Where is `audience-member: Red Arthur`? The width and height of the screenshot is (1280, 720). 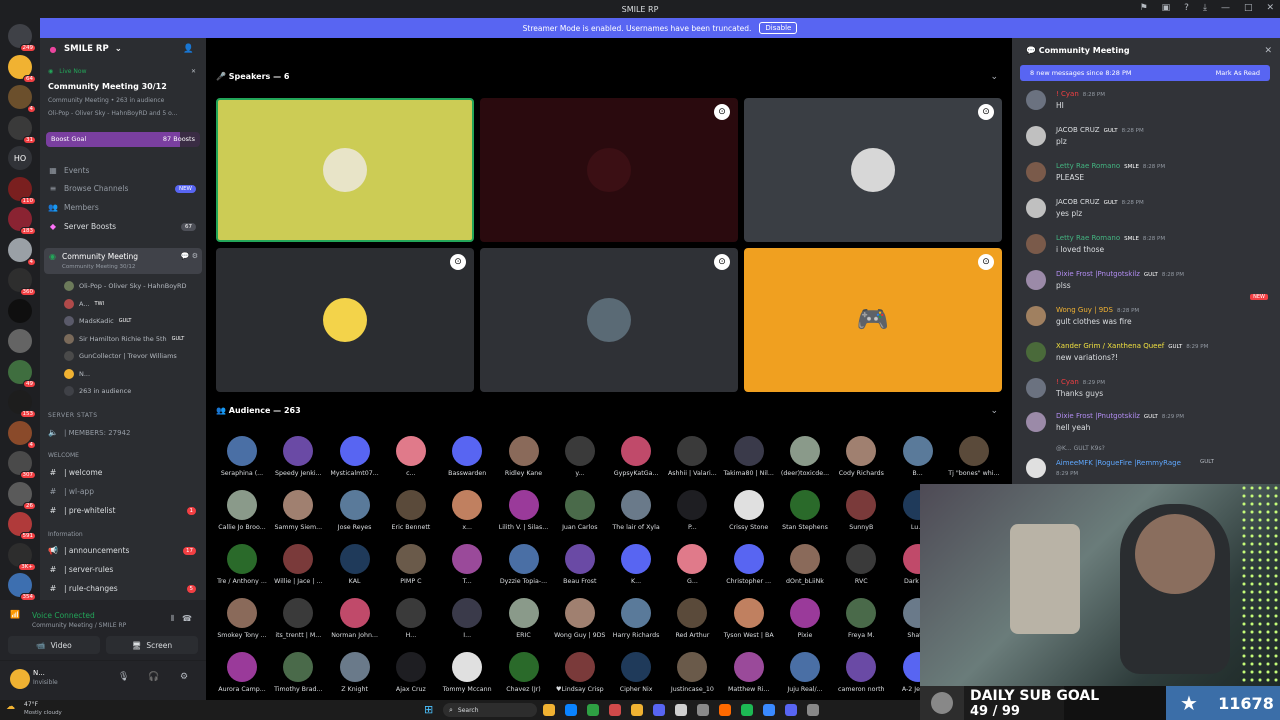
audience-member: Red Arthur is located at coordinates (692, 618).